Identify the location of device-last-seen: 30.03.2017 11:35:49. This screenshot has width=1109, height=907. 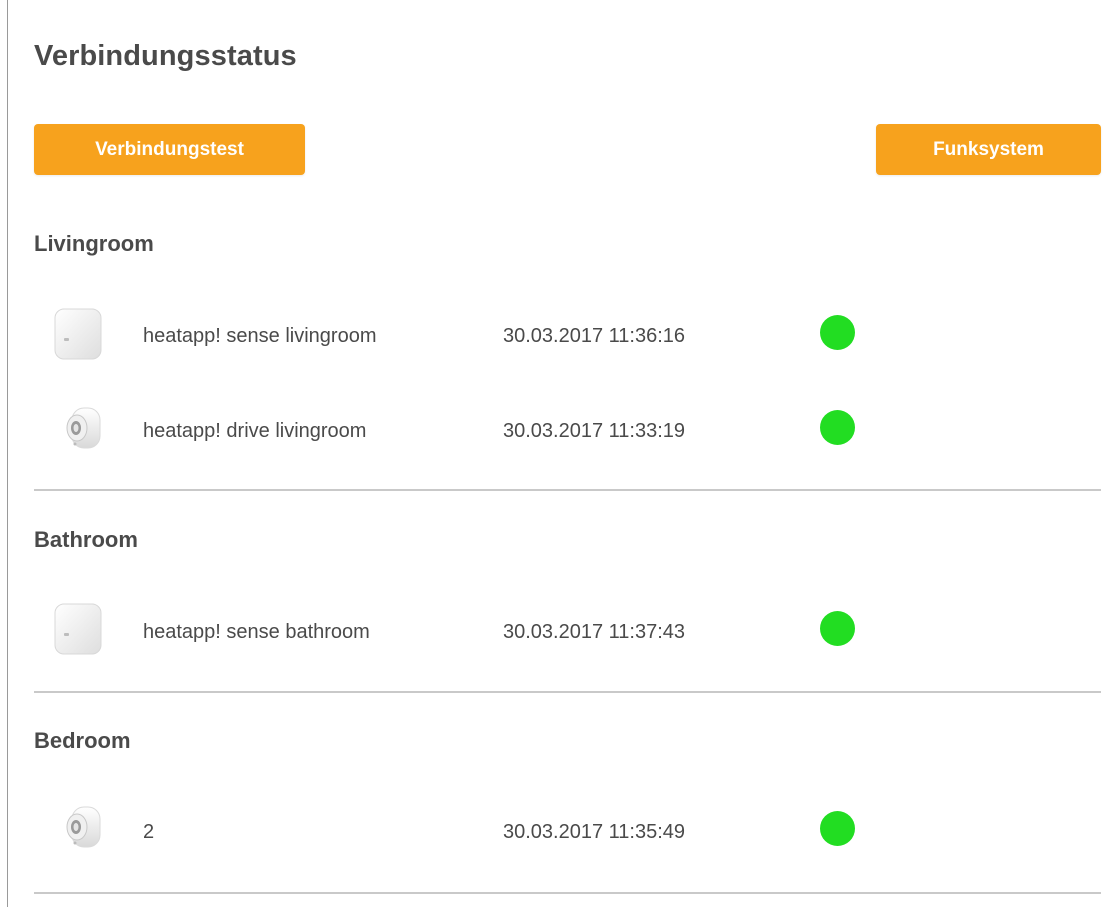
(594, 832).